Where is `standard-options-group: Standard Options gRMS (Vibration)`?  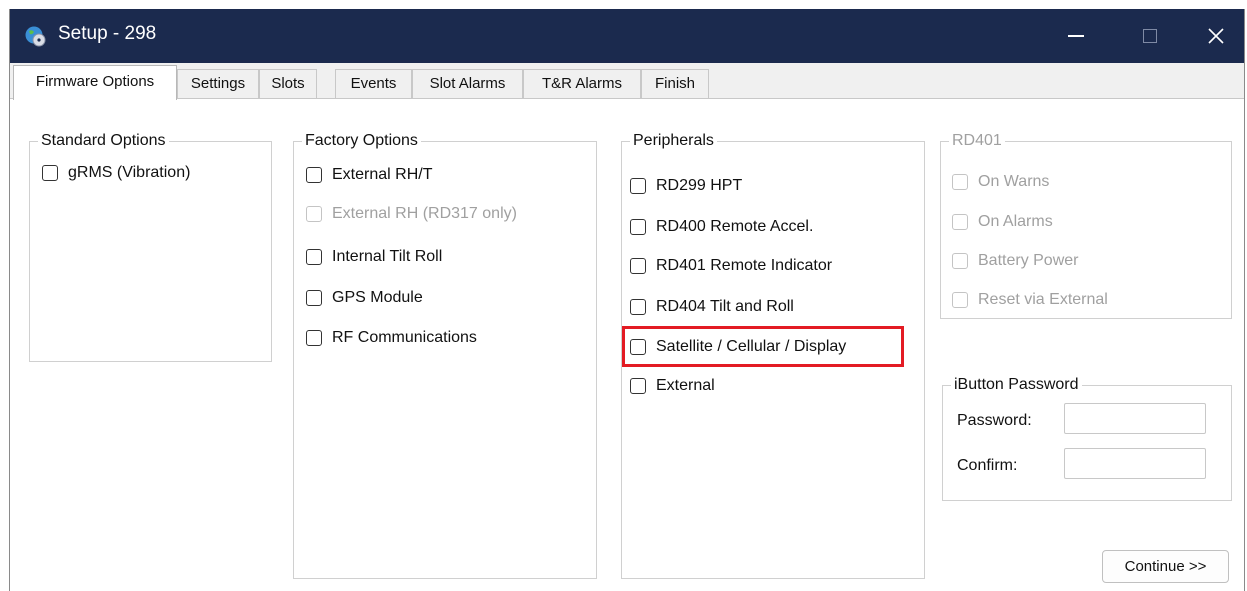
standard-options-group: Standard Options gRMS (Vibration) is located at coordinates (150, 246).